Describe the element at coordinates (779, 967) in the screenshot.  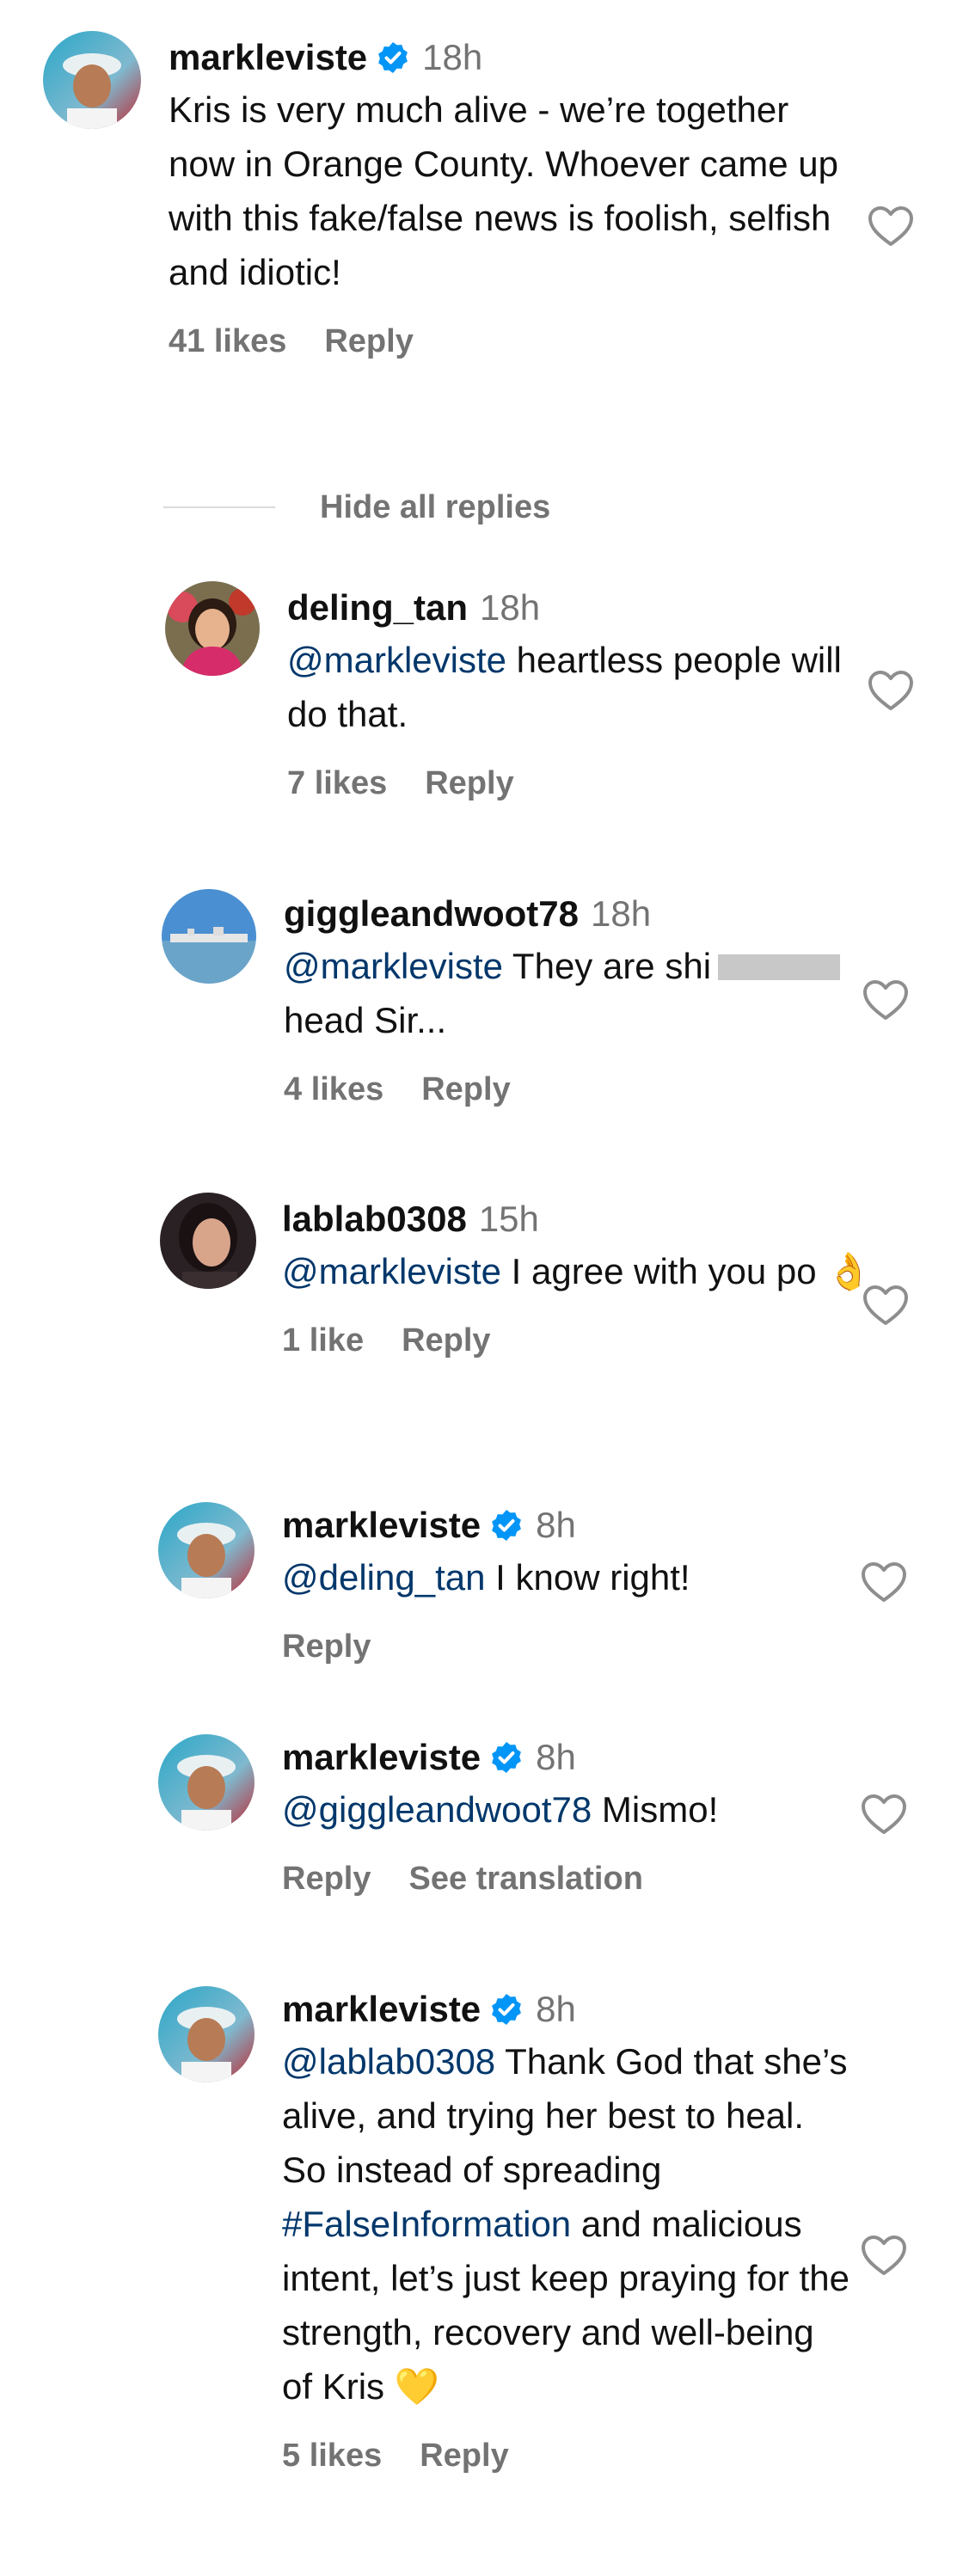
I see `redaction-block` at that location.